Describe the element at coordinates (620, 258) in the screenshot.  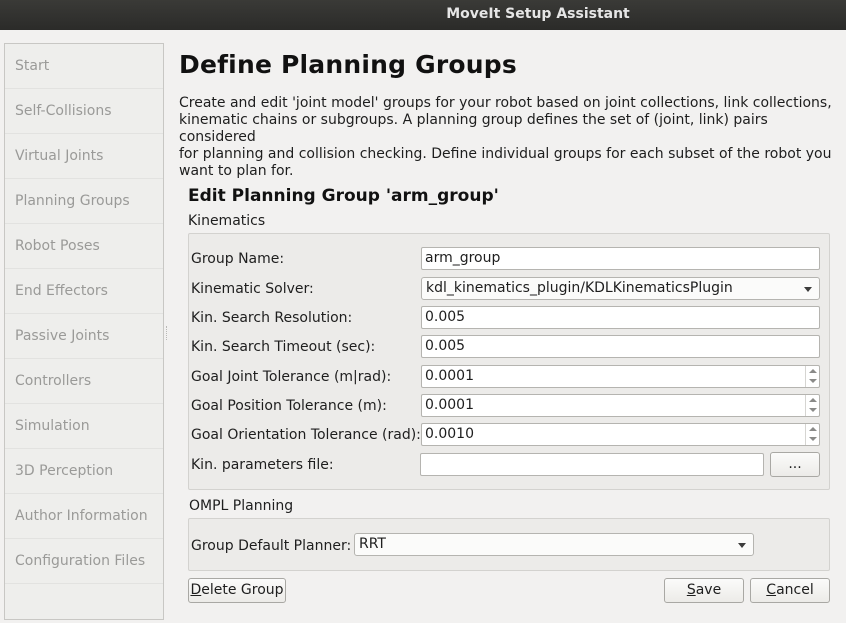
I see `group-name-input: arm_group` at that location.